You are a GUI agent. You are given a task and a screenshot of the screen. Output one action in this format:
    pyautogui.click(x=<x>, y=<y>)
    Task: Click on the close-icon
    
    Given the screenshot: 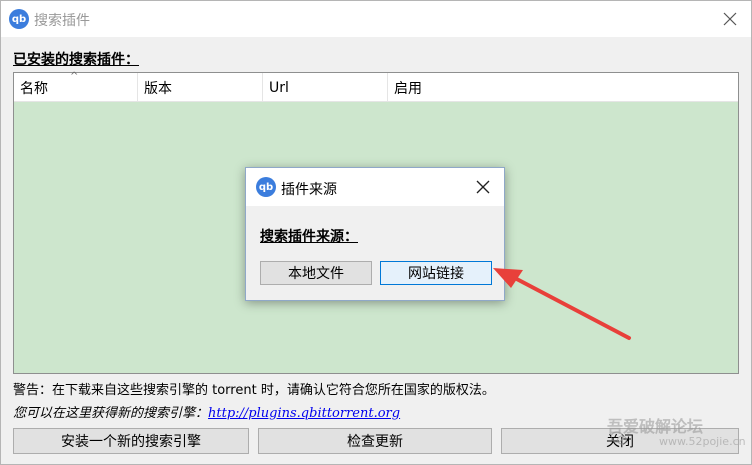 What is the action you would take?
    pyautogui.click(x=730, y=19)
    